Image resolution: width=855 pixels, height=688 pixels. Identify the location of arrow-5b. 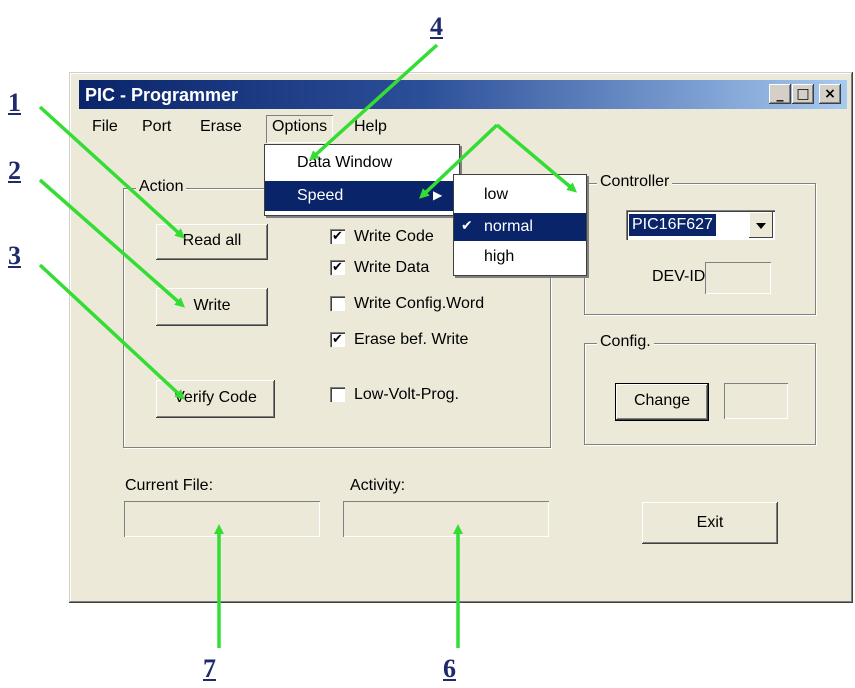
(536, 158).